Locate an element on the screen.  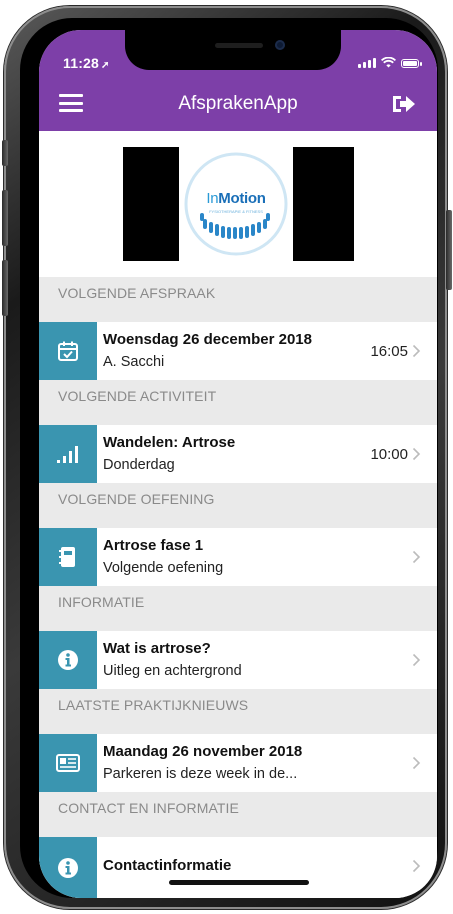
section-header-appointment: VOLGENDE AFSPRAAK is located at coordinates (238, 299).